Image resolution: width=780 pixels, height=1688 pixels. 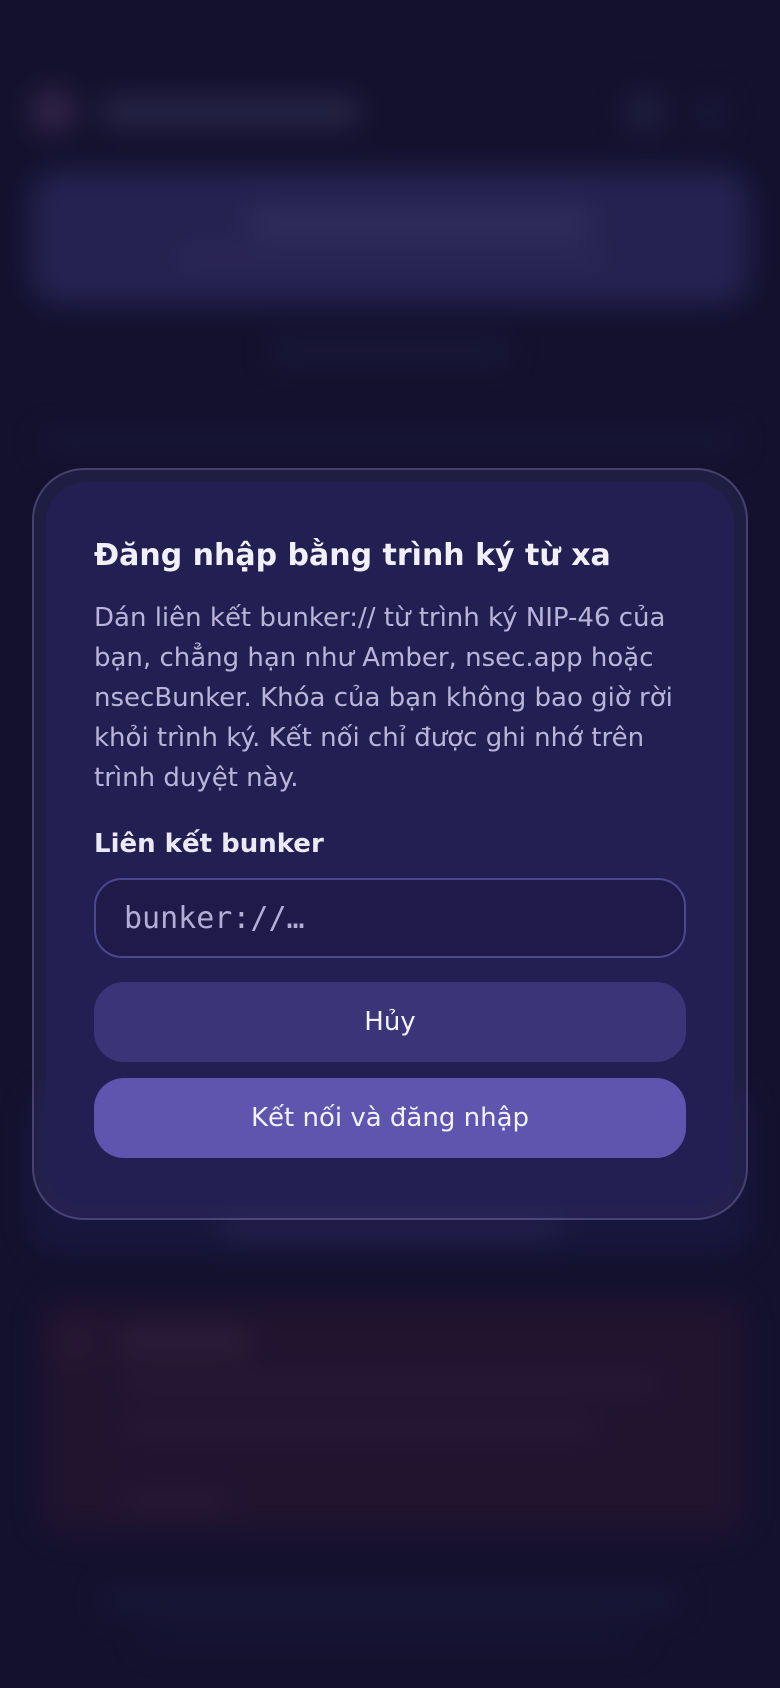 What do you see at coordinates (390, 1022) in the screenshot?
I see `cancel-button: Hủy` at bounding box center [390, 1022].